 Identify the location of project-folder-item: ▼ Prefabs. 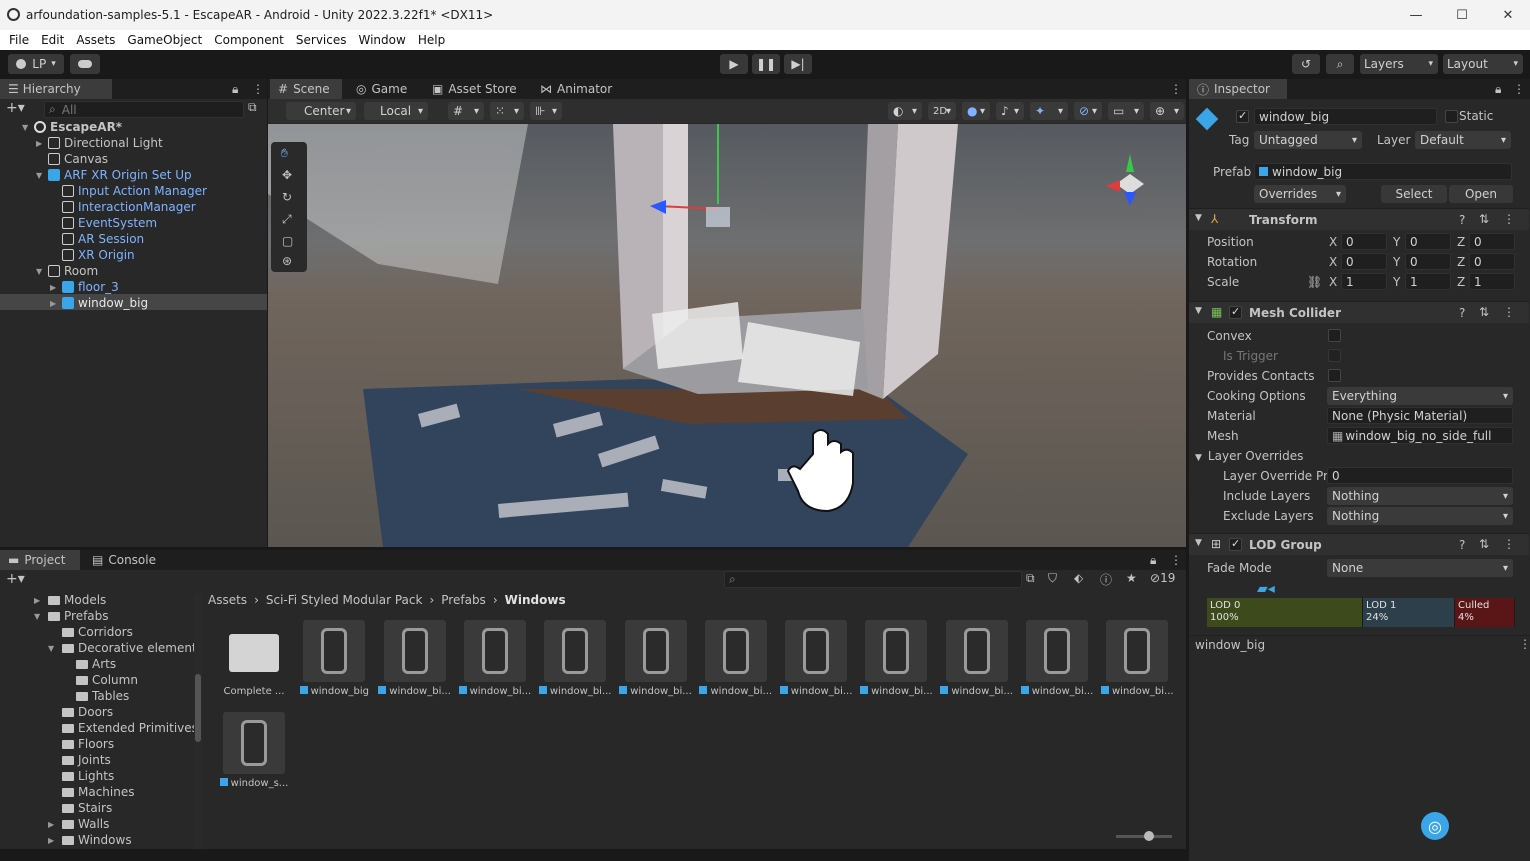
(71, 616).